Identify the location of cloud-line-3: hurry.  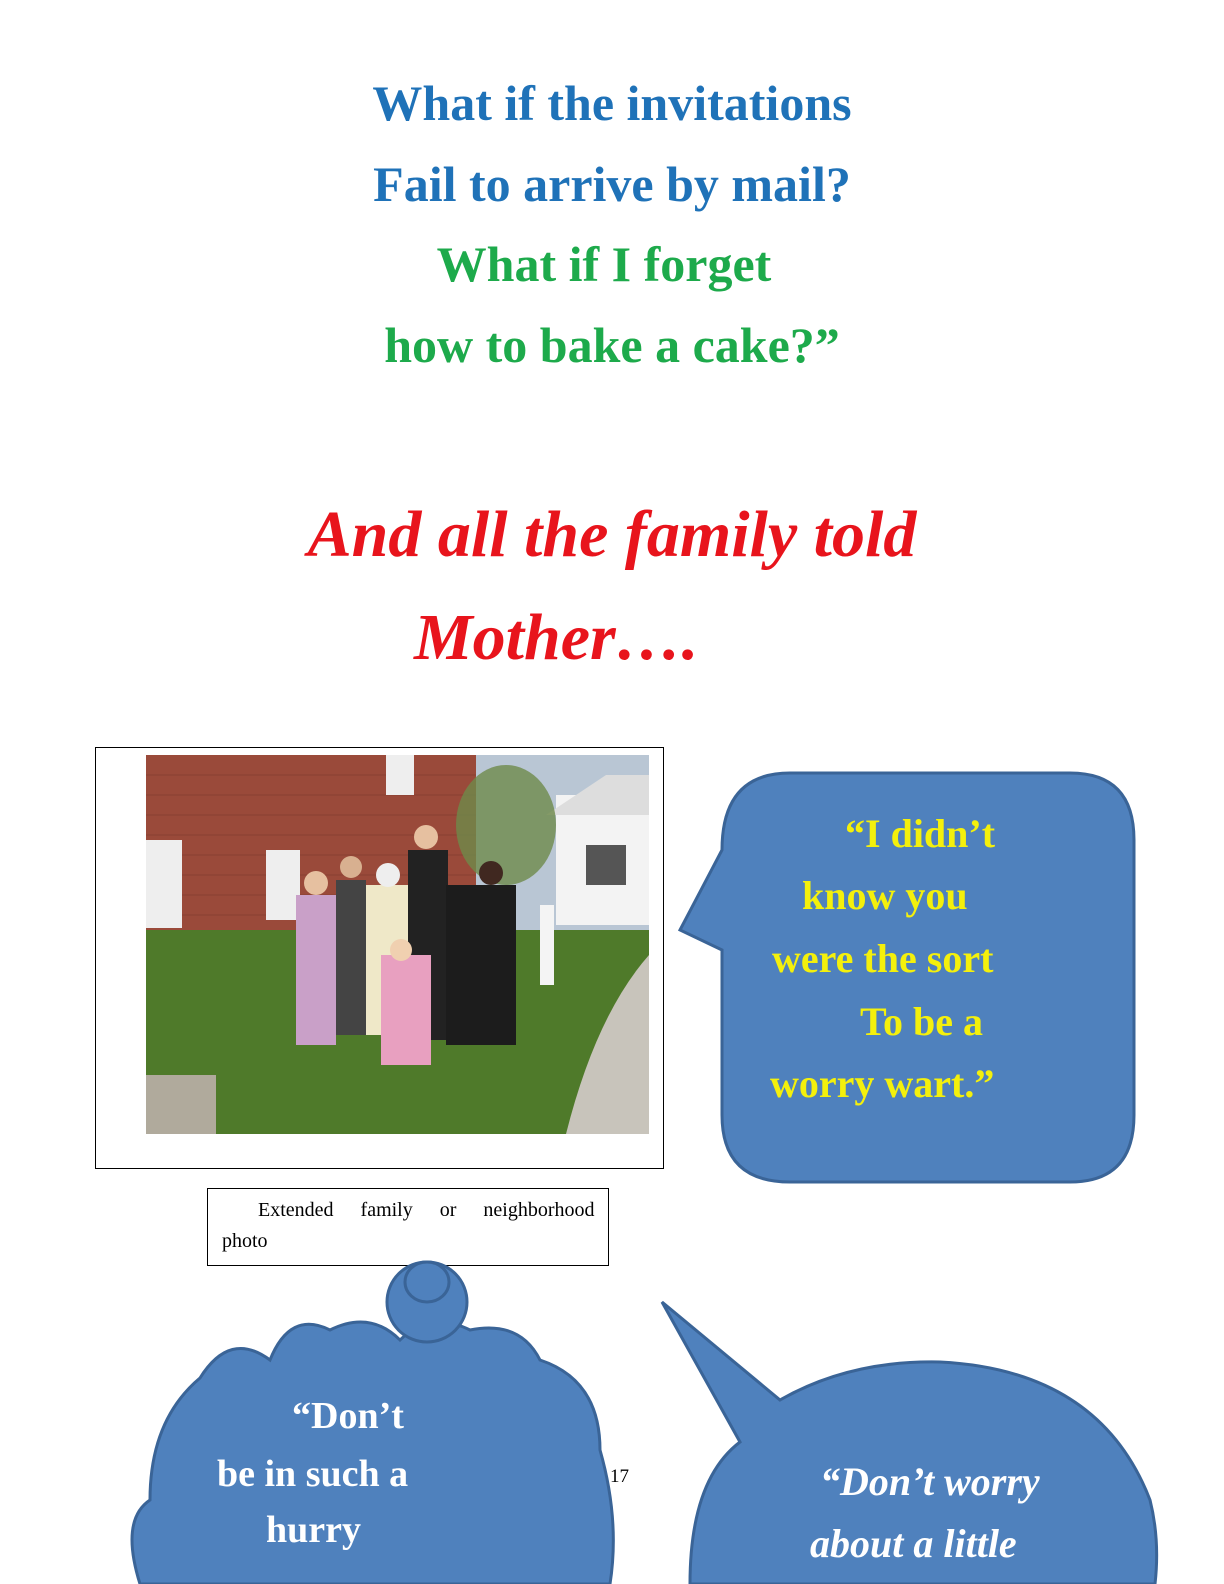
(313, 1530).